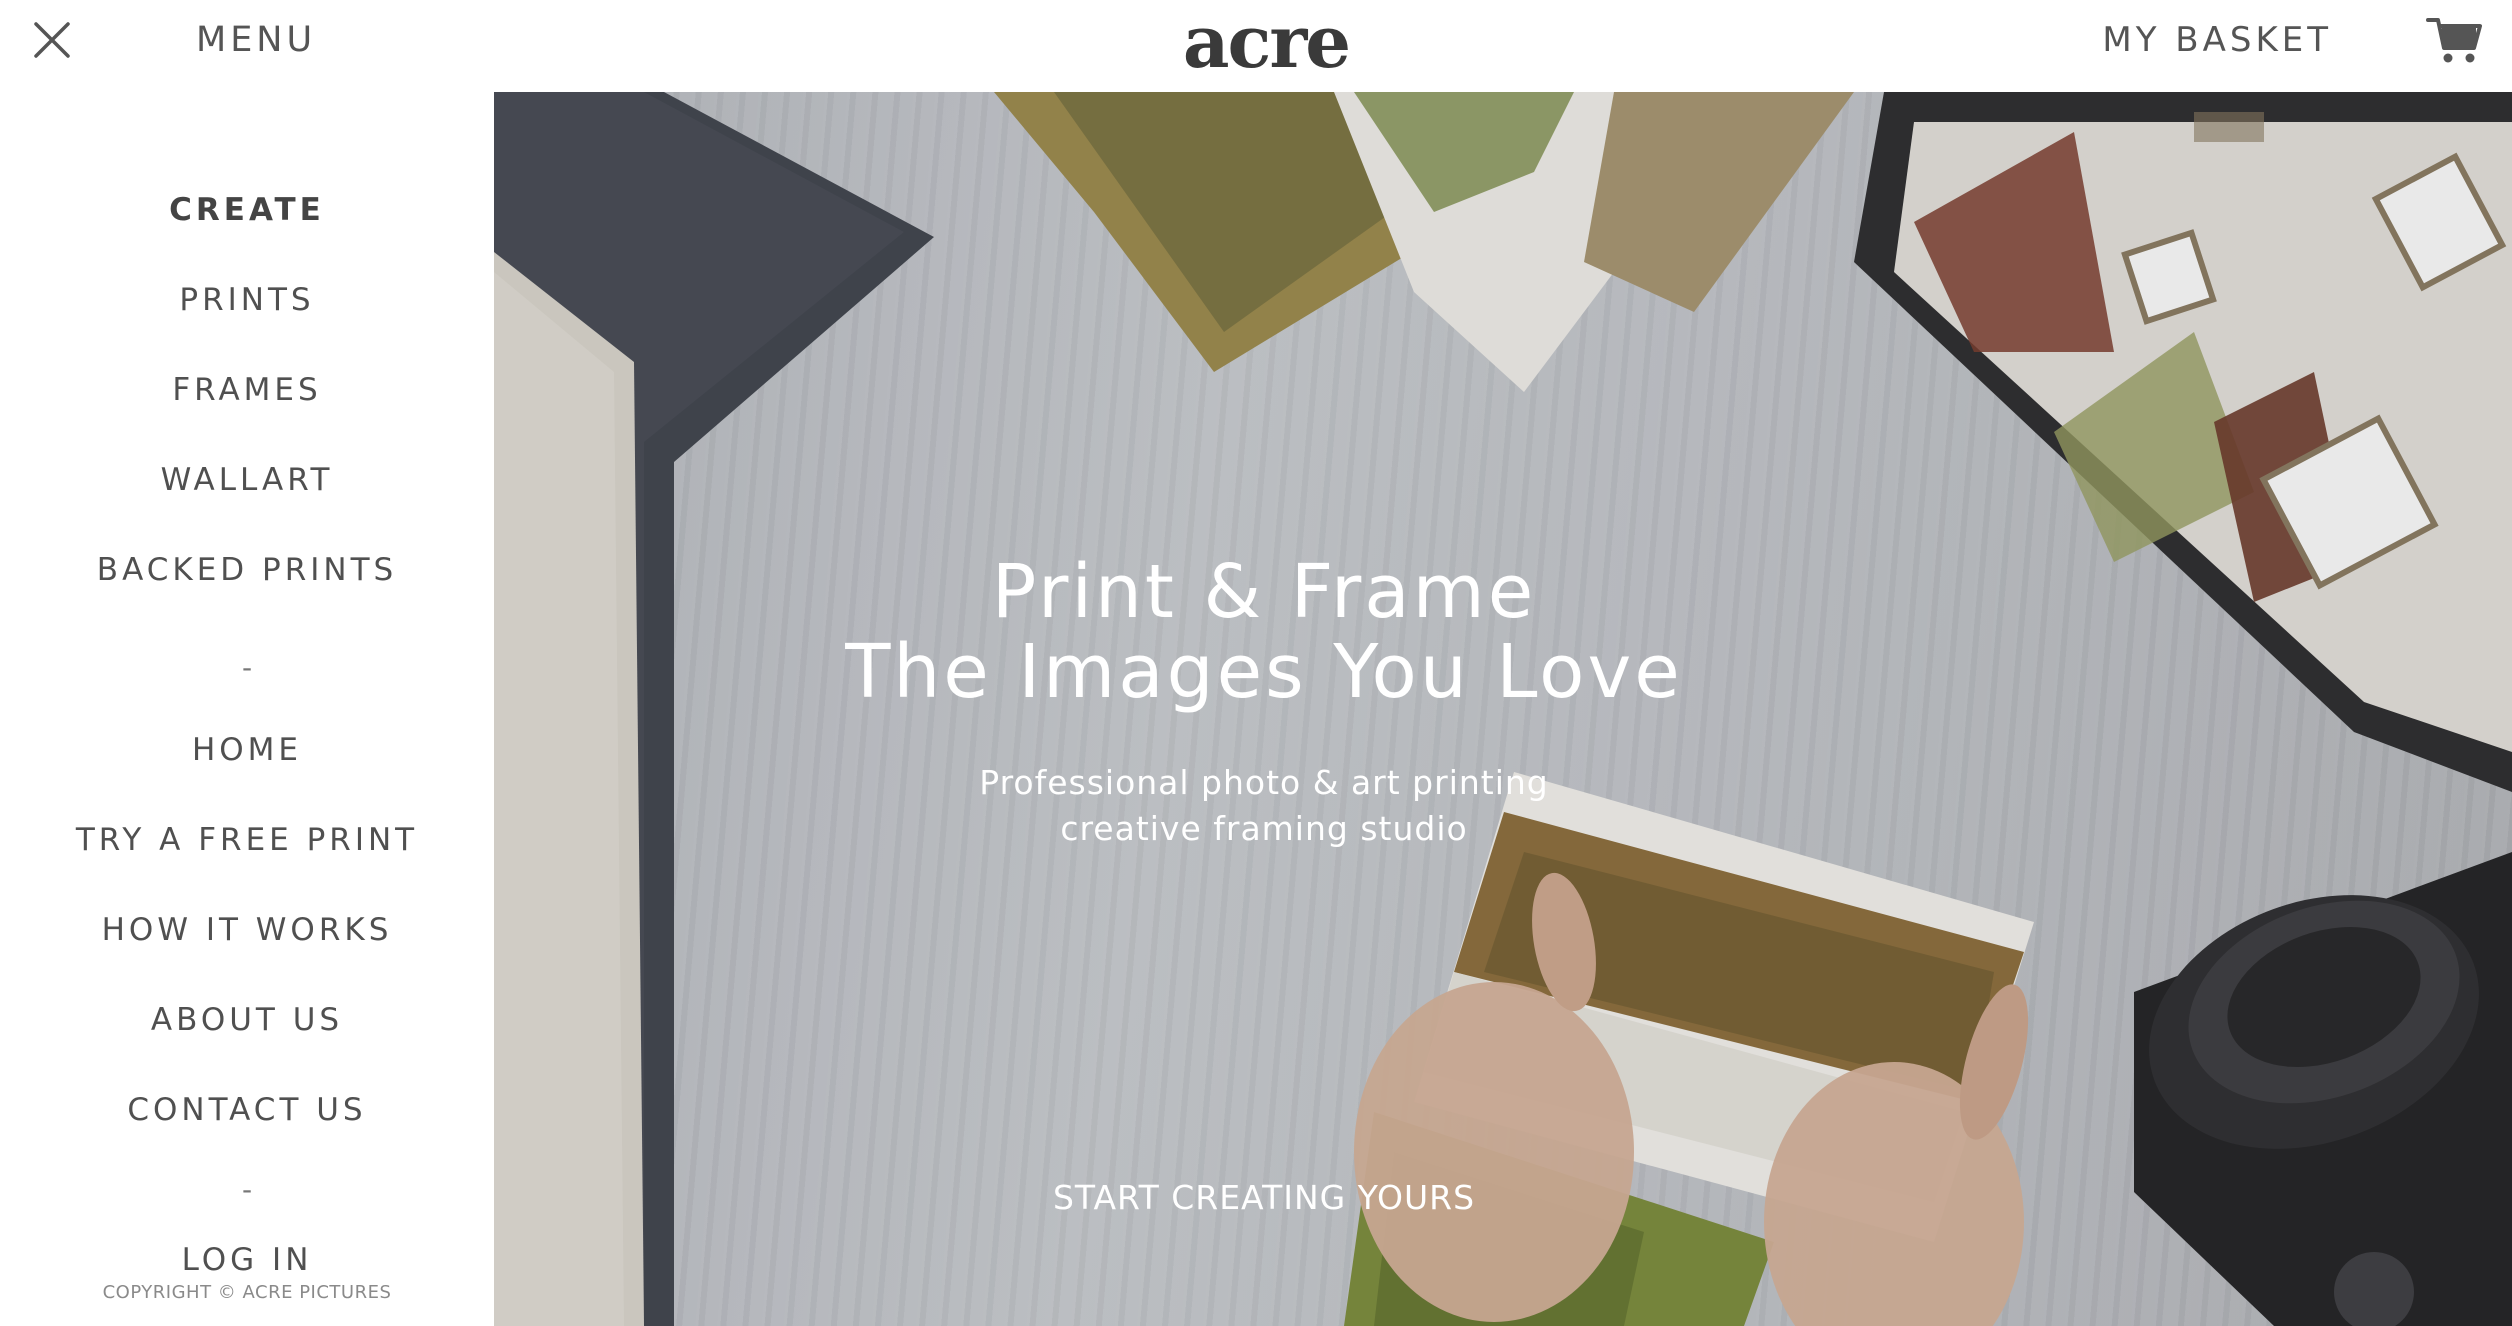  I want to click on copyright-text: COPYRIGHT © ACRE PICTURES, so click(247, 1292).